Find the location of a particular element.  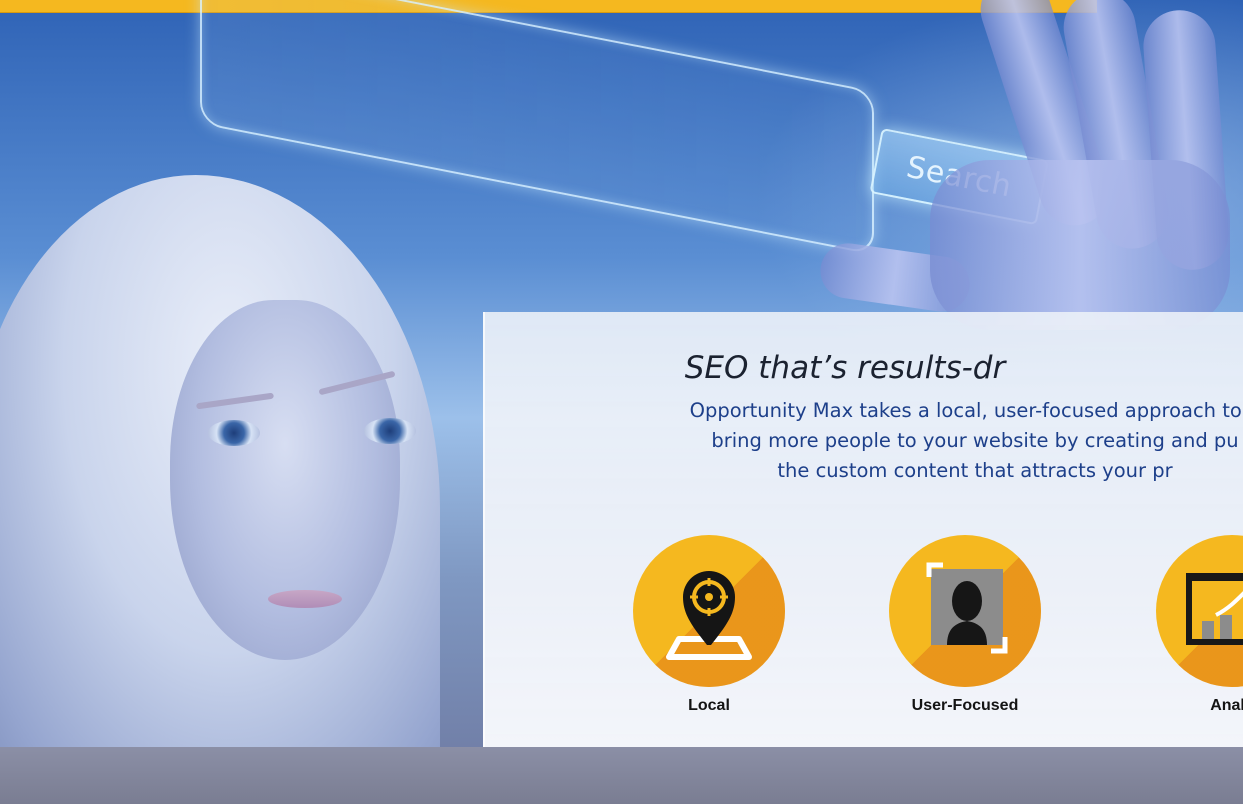

description-line: the custom content that attracts your pr is located at coordinates (975, 470).